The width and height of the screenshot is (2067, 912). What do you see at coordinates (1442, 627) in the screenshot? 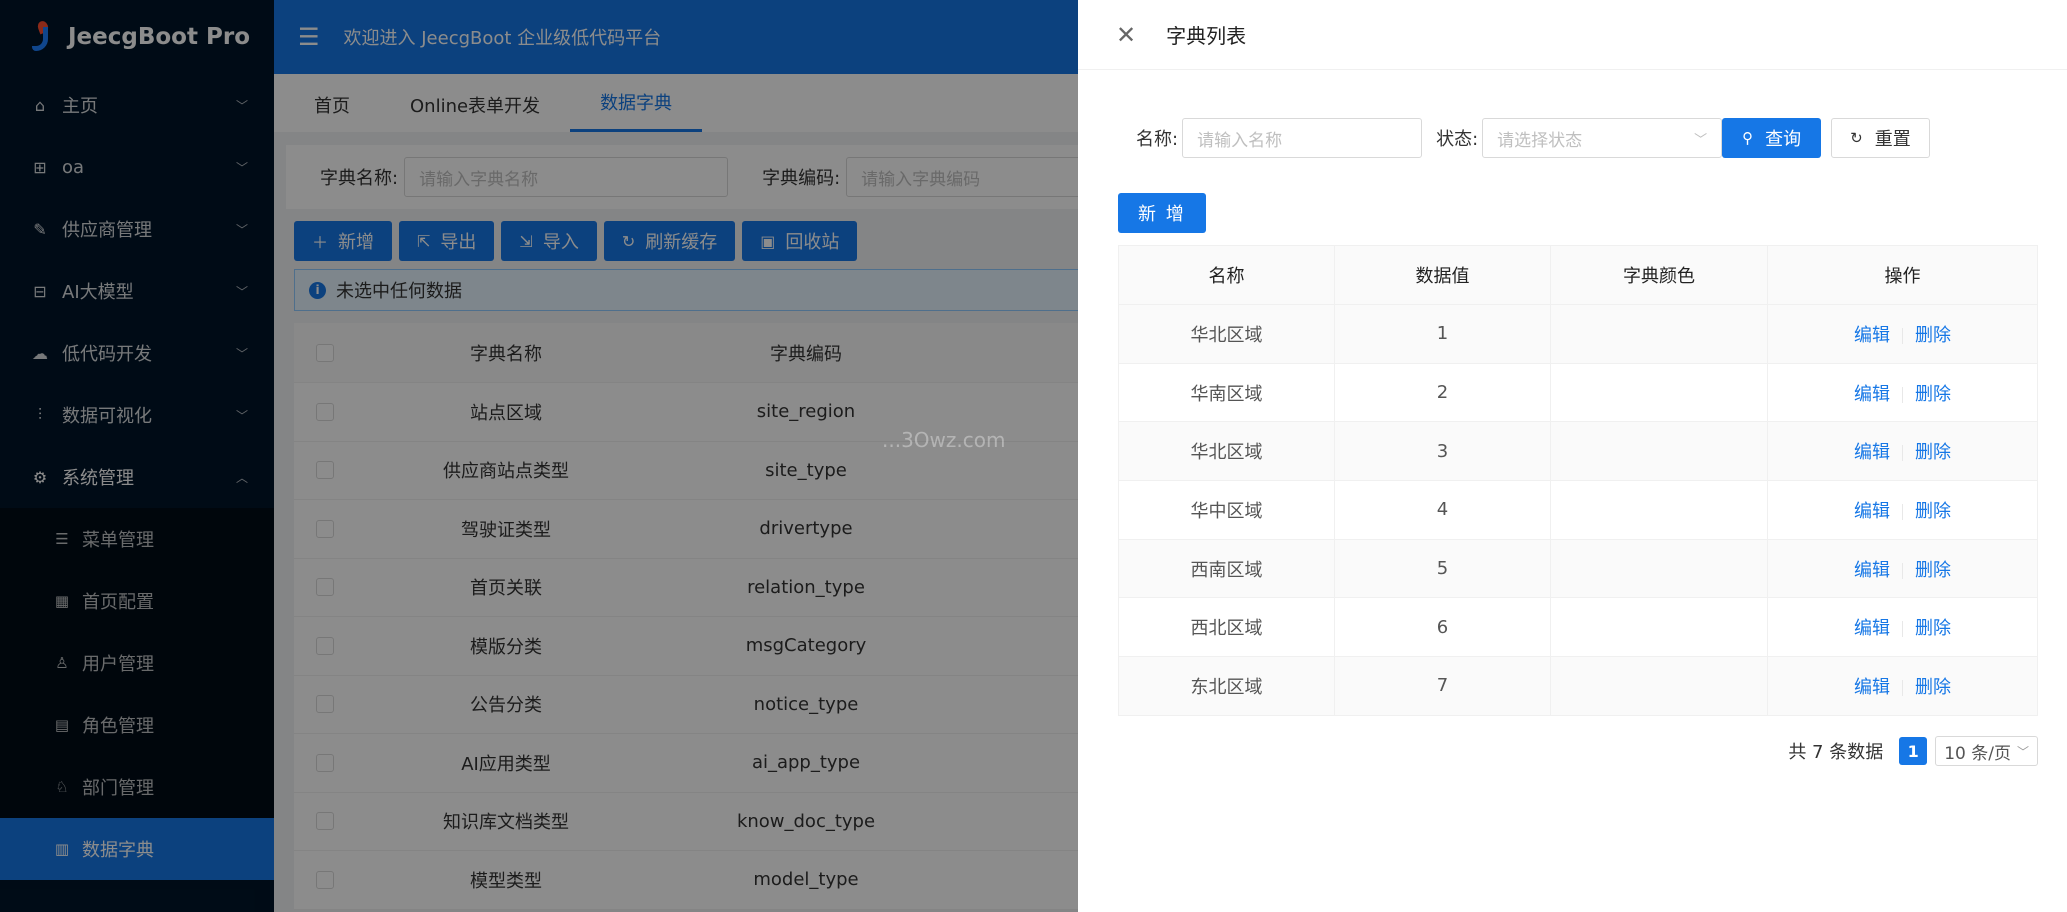
I see `cell-value: 6` at bounding box center [1442, 627].